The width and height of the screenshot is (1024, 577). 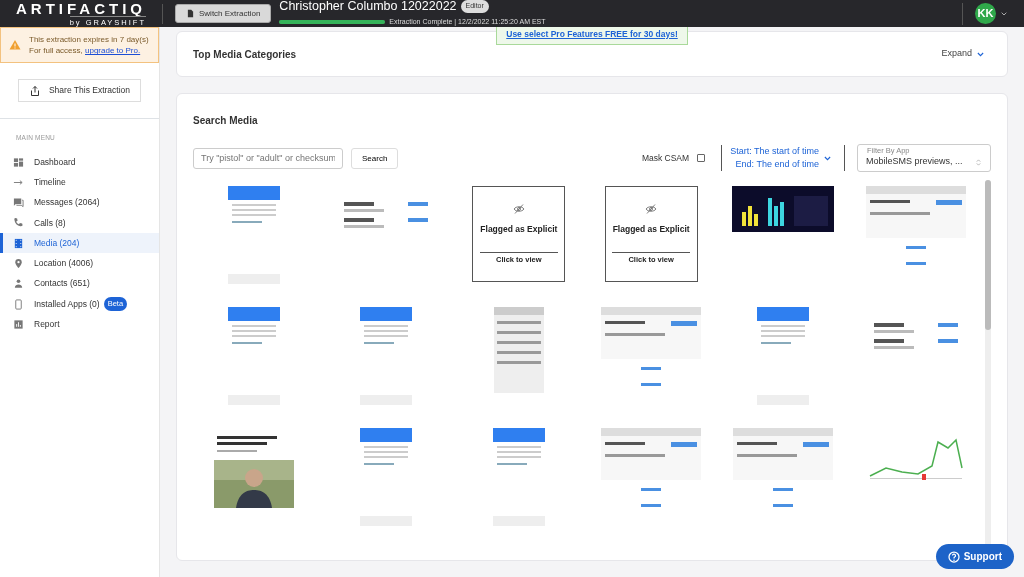 What do you see at coordinates (375, 158) in the screenshot?
I see `search-button: Search` at bounding box center [375, 158].